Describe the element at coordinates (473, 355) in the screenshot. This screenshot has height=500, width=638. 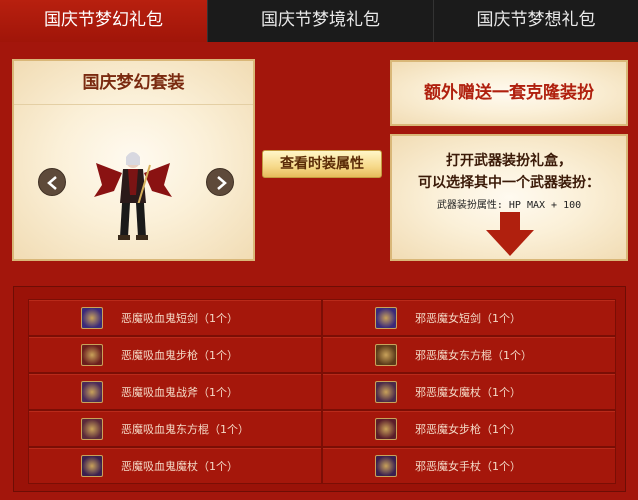
I see `item-name: 邪恶魔女东方棍（1个）` at that location.